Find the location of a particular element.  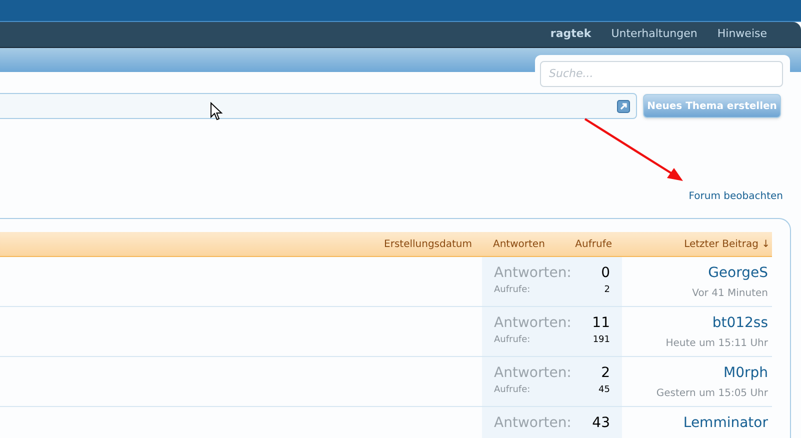

column-header: Aufrufe is located at coordinates (586, 244).